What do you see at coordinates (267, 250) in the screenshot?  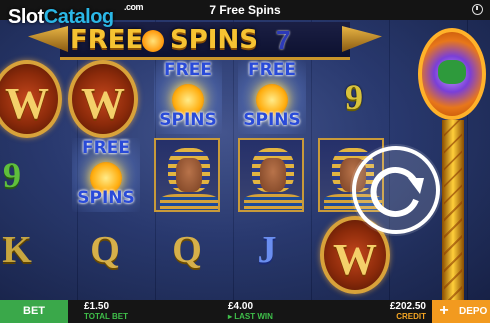 I see `j-symbol: J` at bounding box center [267, 250].